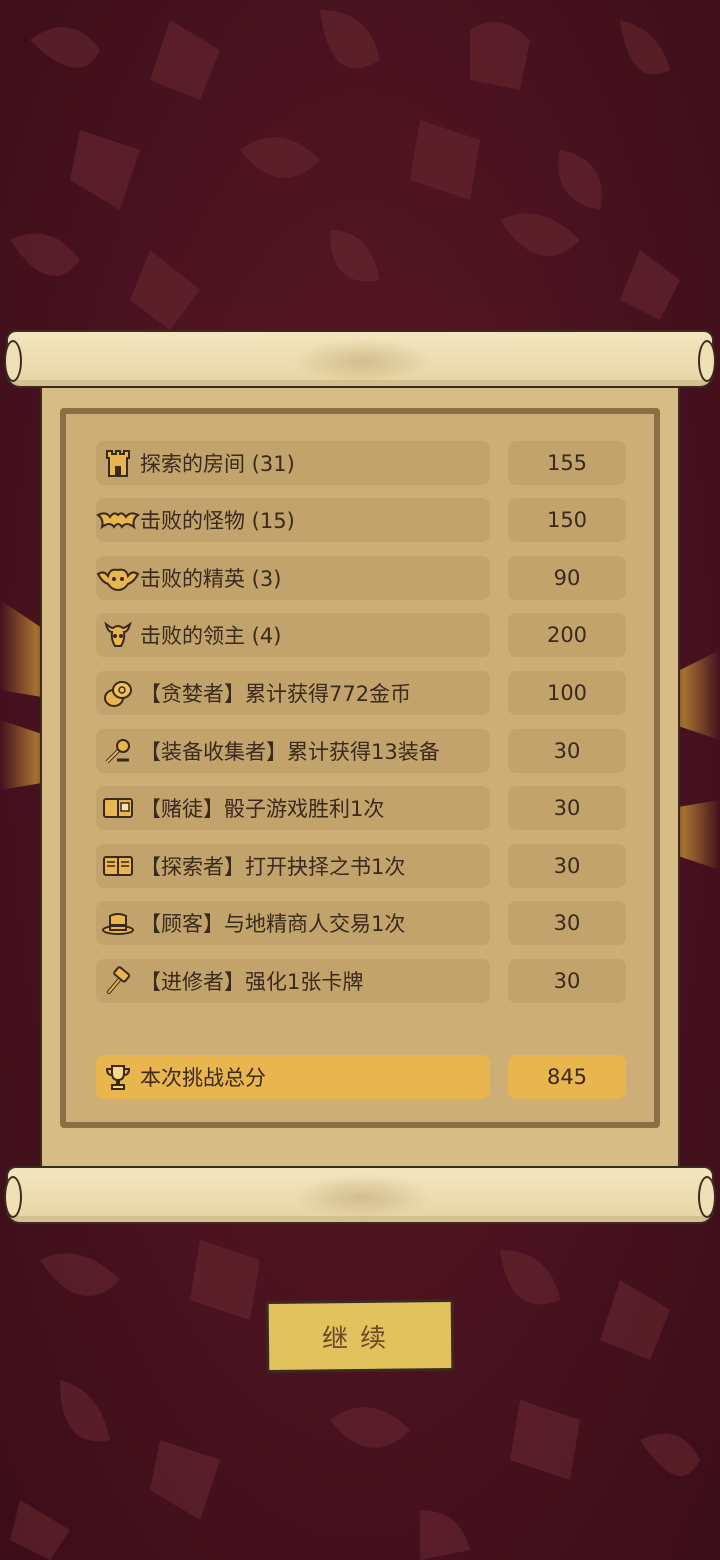  What do you see at coordinates (360, 359) in the screenshot?
I see `scroll-top-roll` at bounding box center [360, 359].